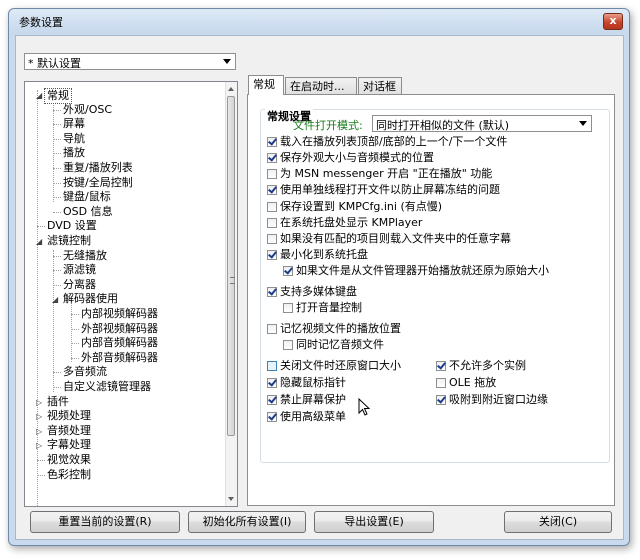  I want to click on tree-item: 字幕处理, so click(69, 445).